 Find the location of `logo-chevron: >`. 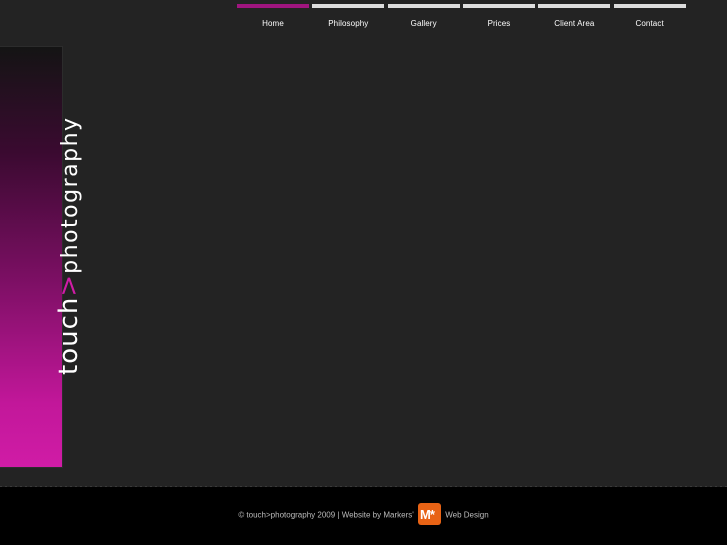

logo-chevron: > is located at coordinates (69, 285).